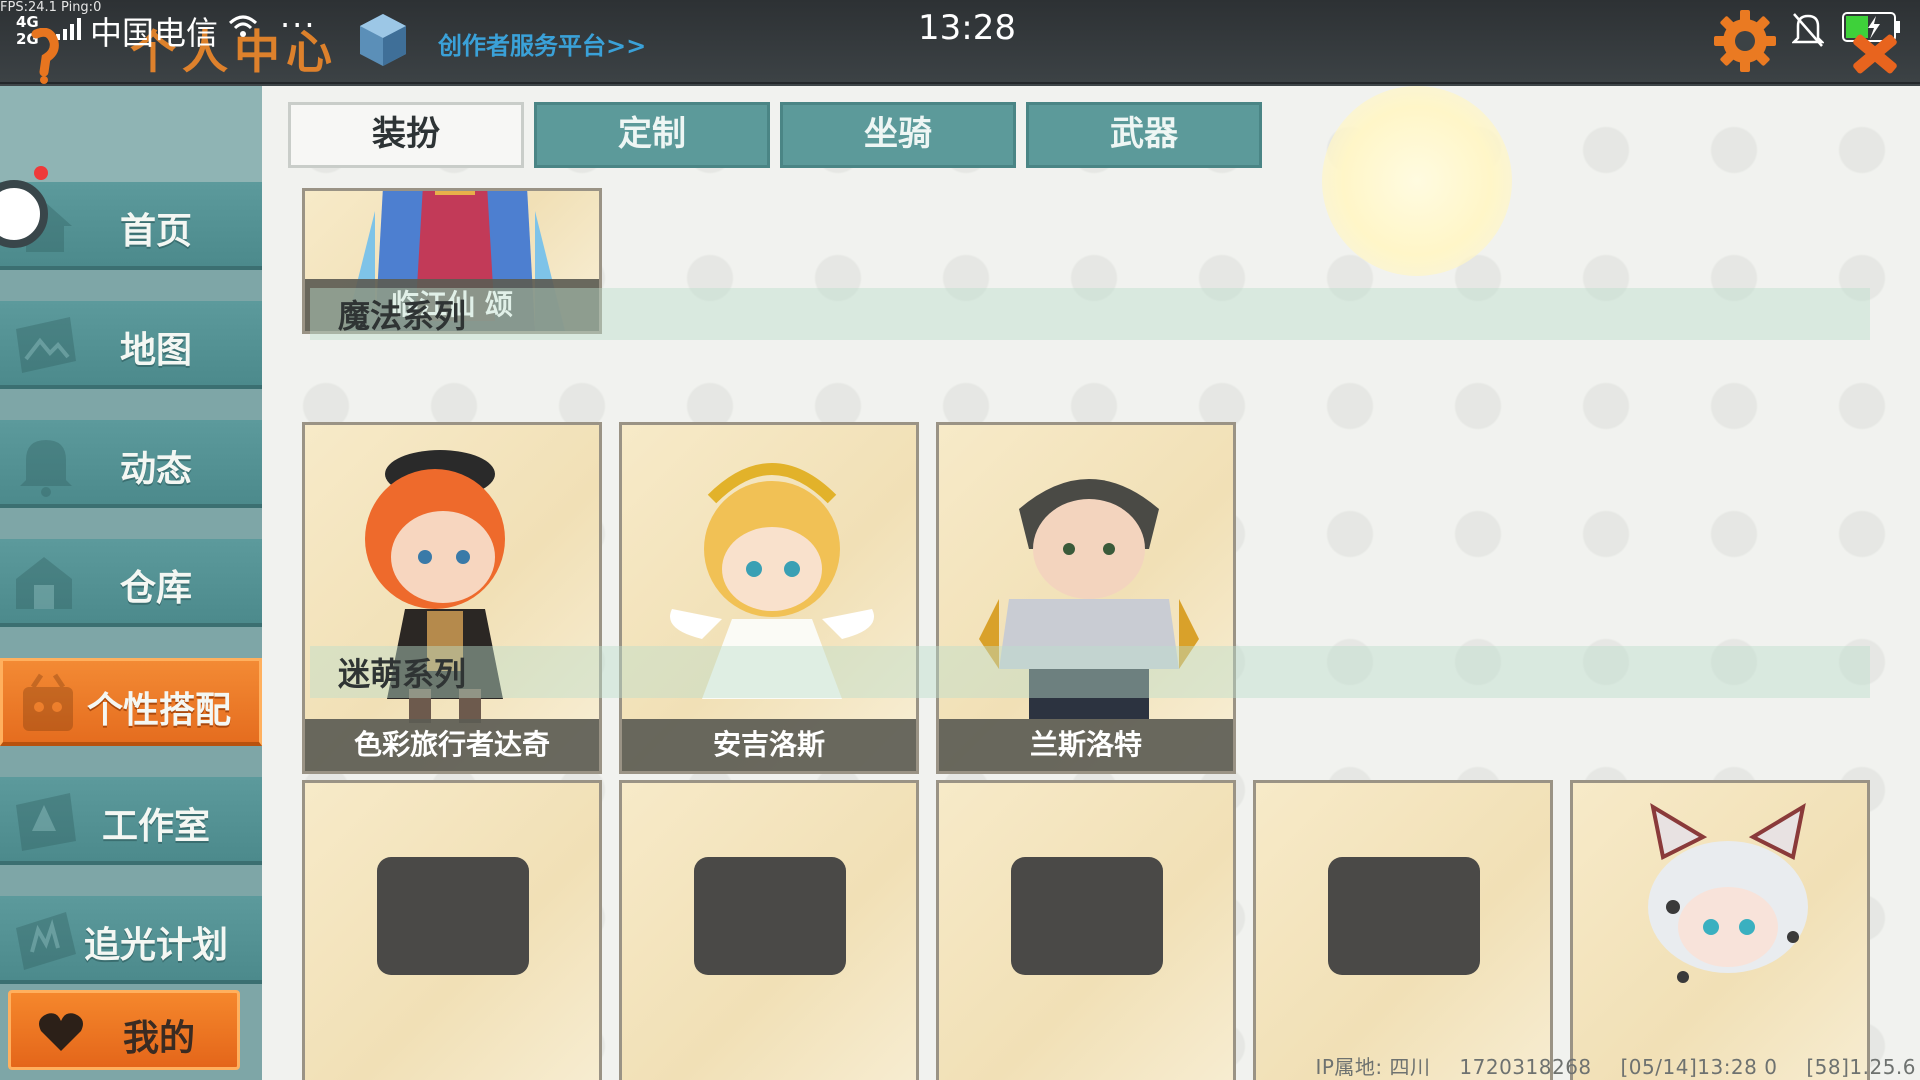 The height and width of the screenshot is (1080, 1920). I want to click on settings-gear-icon, so click(1745, 41).